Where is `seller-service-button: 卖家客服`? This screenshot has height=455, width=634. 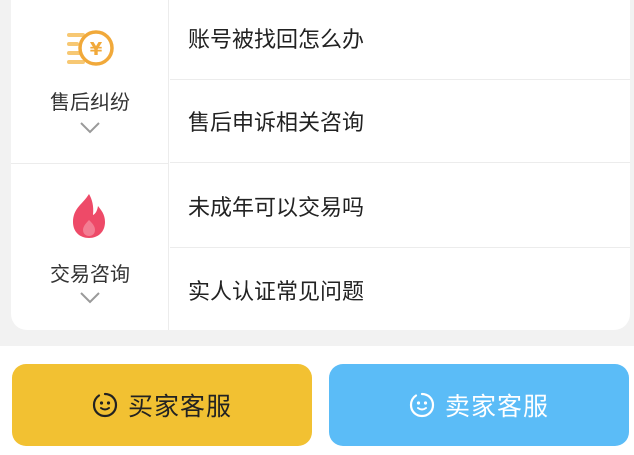
seller-service-button: 卖家客服 is located at coordinates (479, 405).